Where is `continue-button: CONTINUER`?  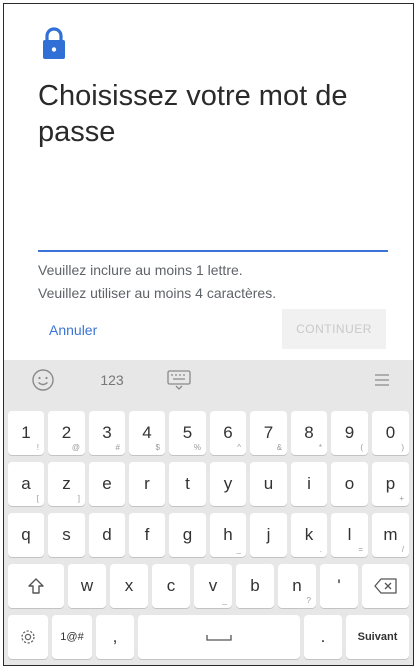 continue-button: CONTINUER is located at coordinates (334, 329).